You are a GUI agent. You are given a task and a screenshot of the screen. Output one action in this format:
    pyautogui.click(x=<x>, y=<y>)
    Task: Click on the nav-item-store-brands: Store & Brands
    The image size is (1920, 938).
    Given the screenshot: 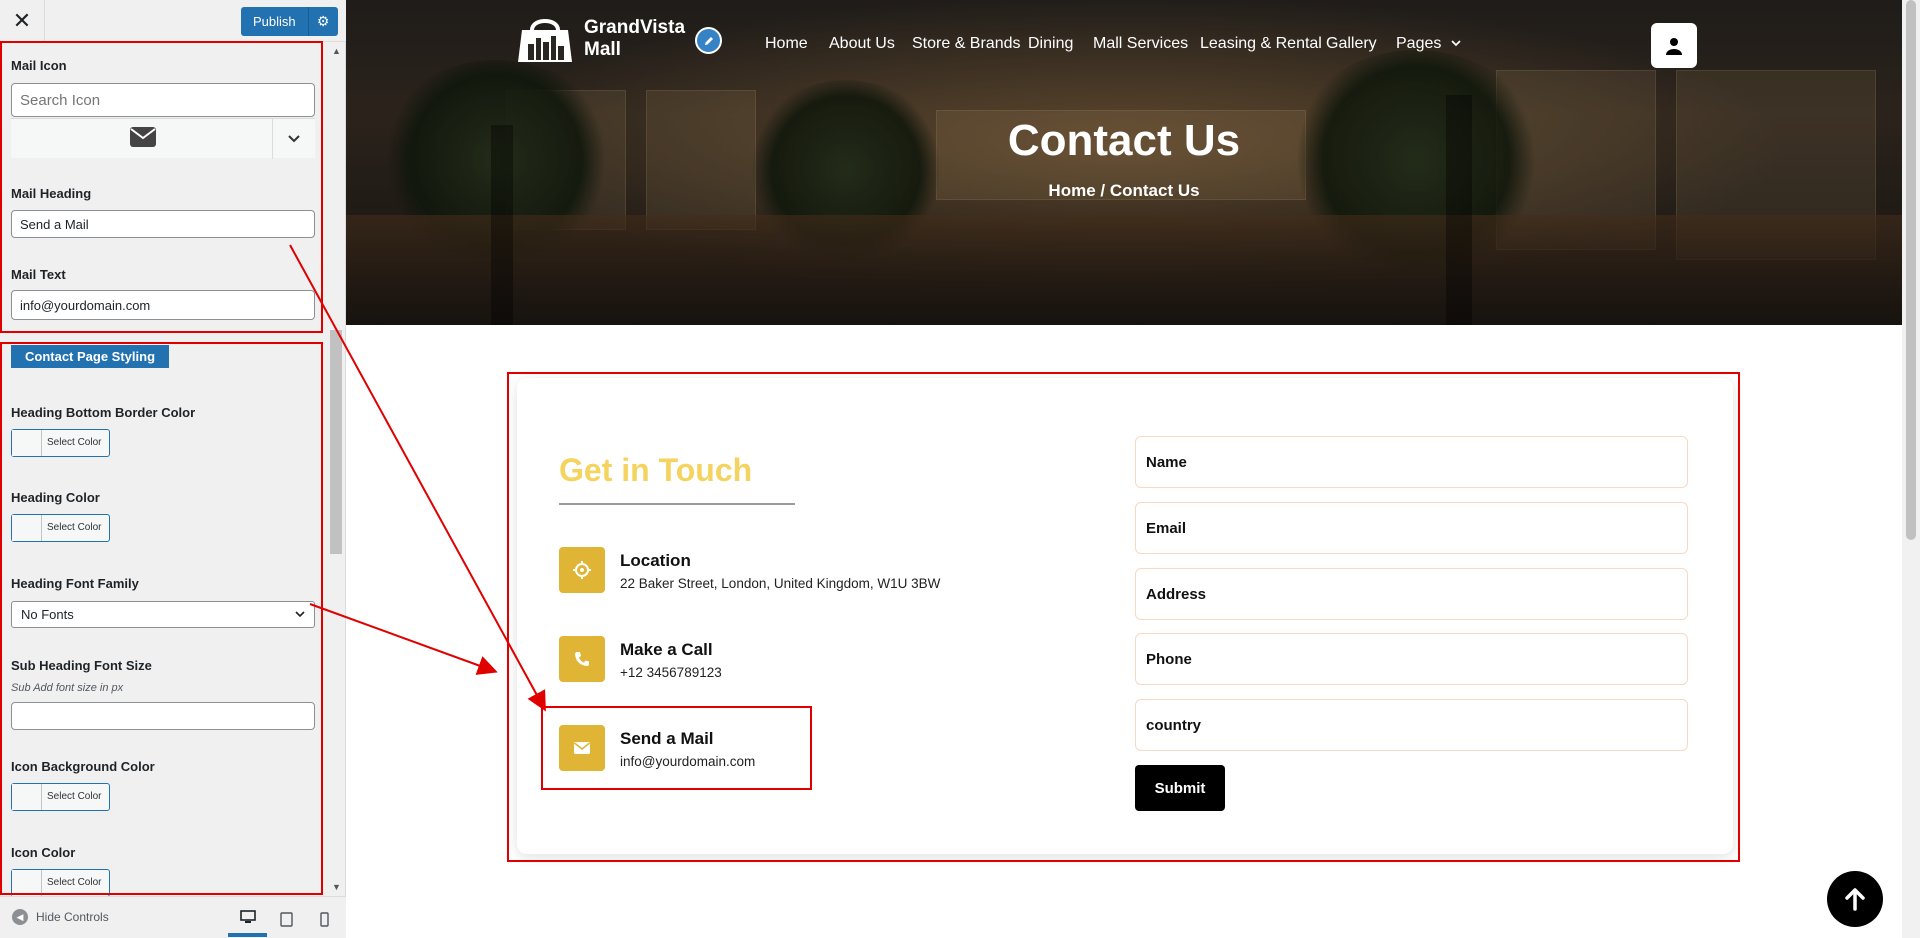 What is the action you would take?
    pyautogui.click(x=966, y=44)
    